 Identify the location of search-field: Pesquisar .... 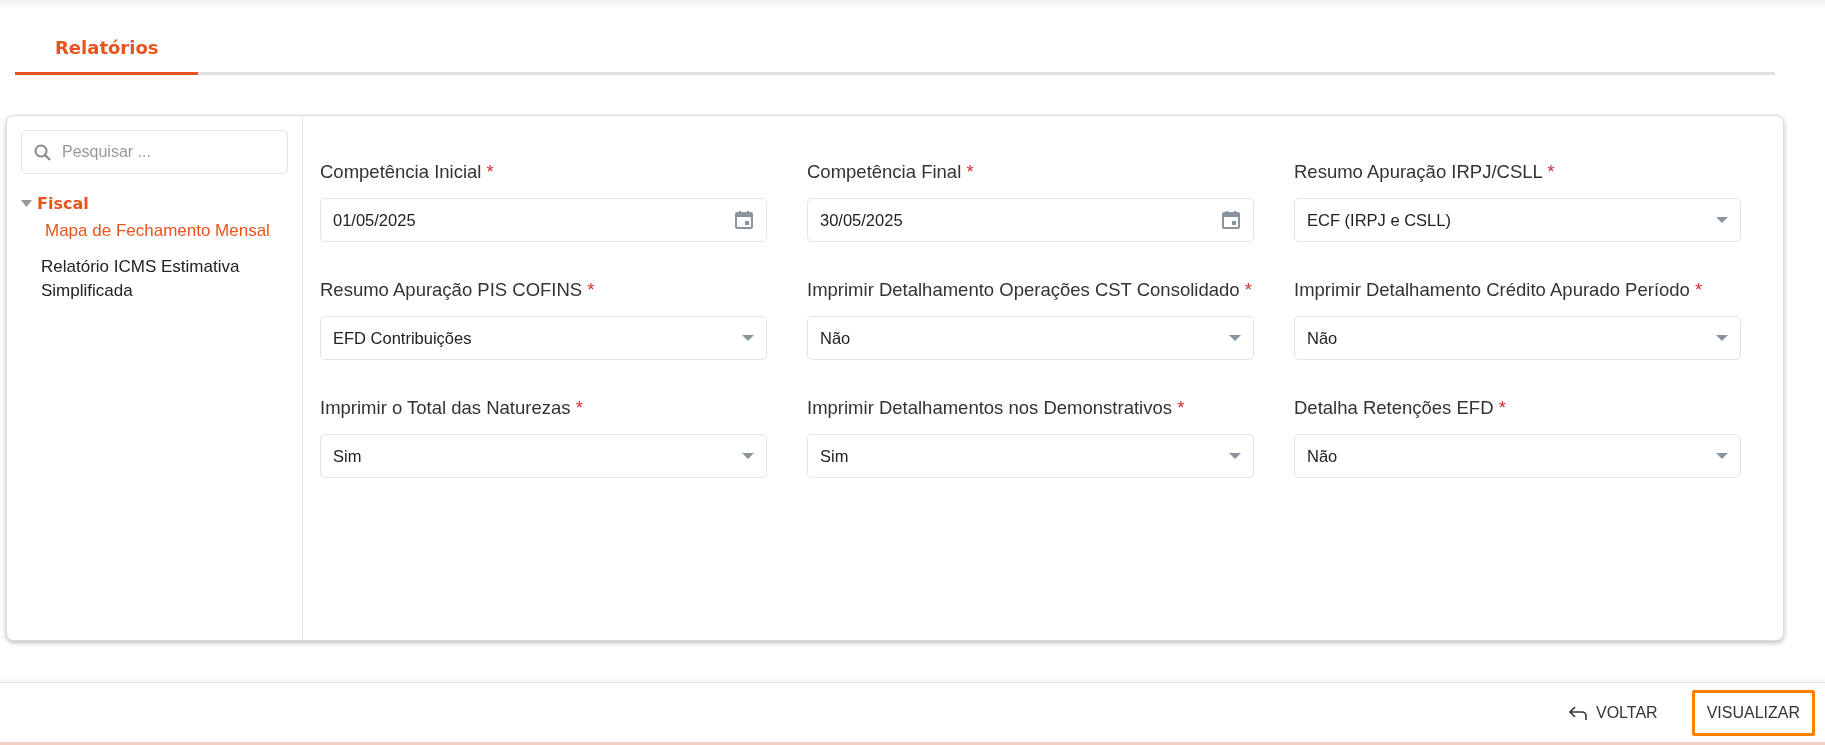
(154, 152).